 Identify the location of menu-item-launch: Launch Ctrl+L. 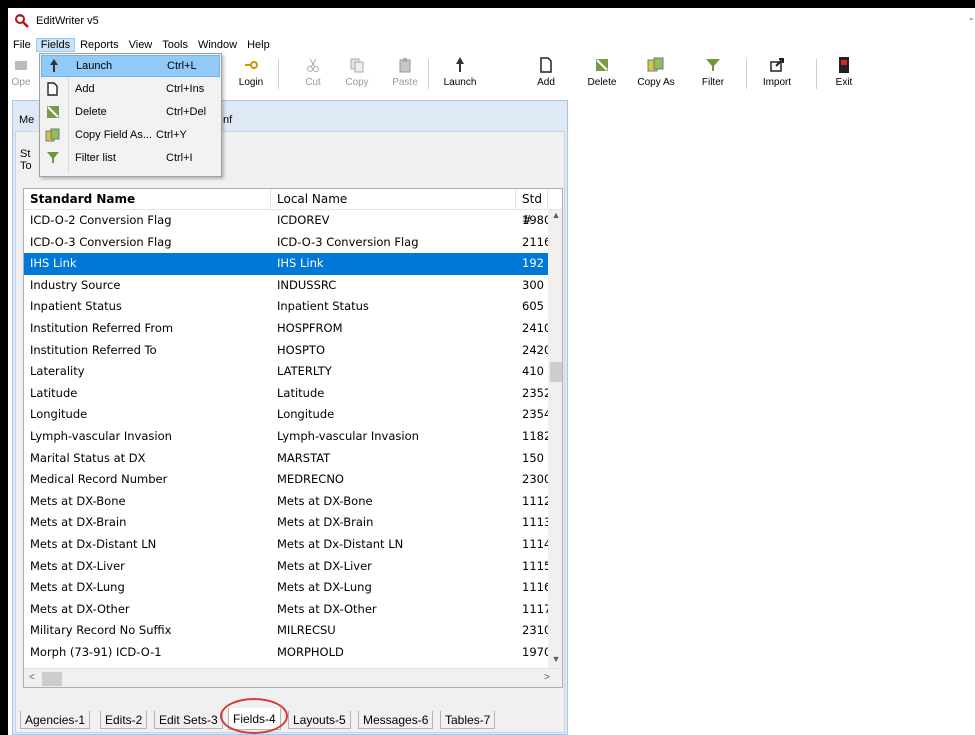
(130, 66).